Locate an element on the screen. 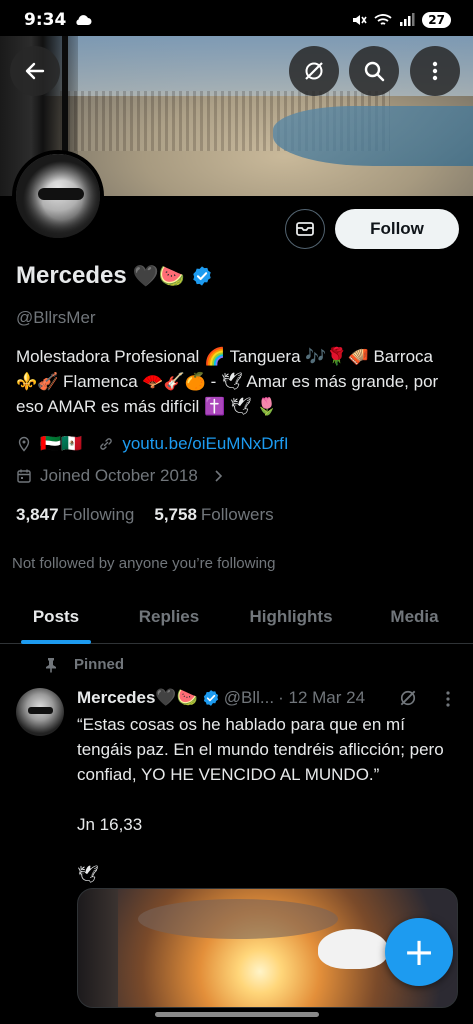  tweet-grok-button is located at coordinates (408, 700).